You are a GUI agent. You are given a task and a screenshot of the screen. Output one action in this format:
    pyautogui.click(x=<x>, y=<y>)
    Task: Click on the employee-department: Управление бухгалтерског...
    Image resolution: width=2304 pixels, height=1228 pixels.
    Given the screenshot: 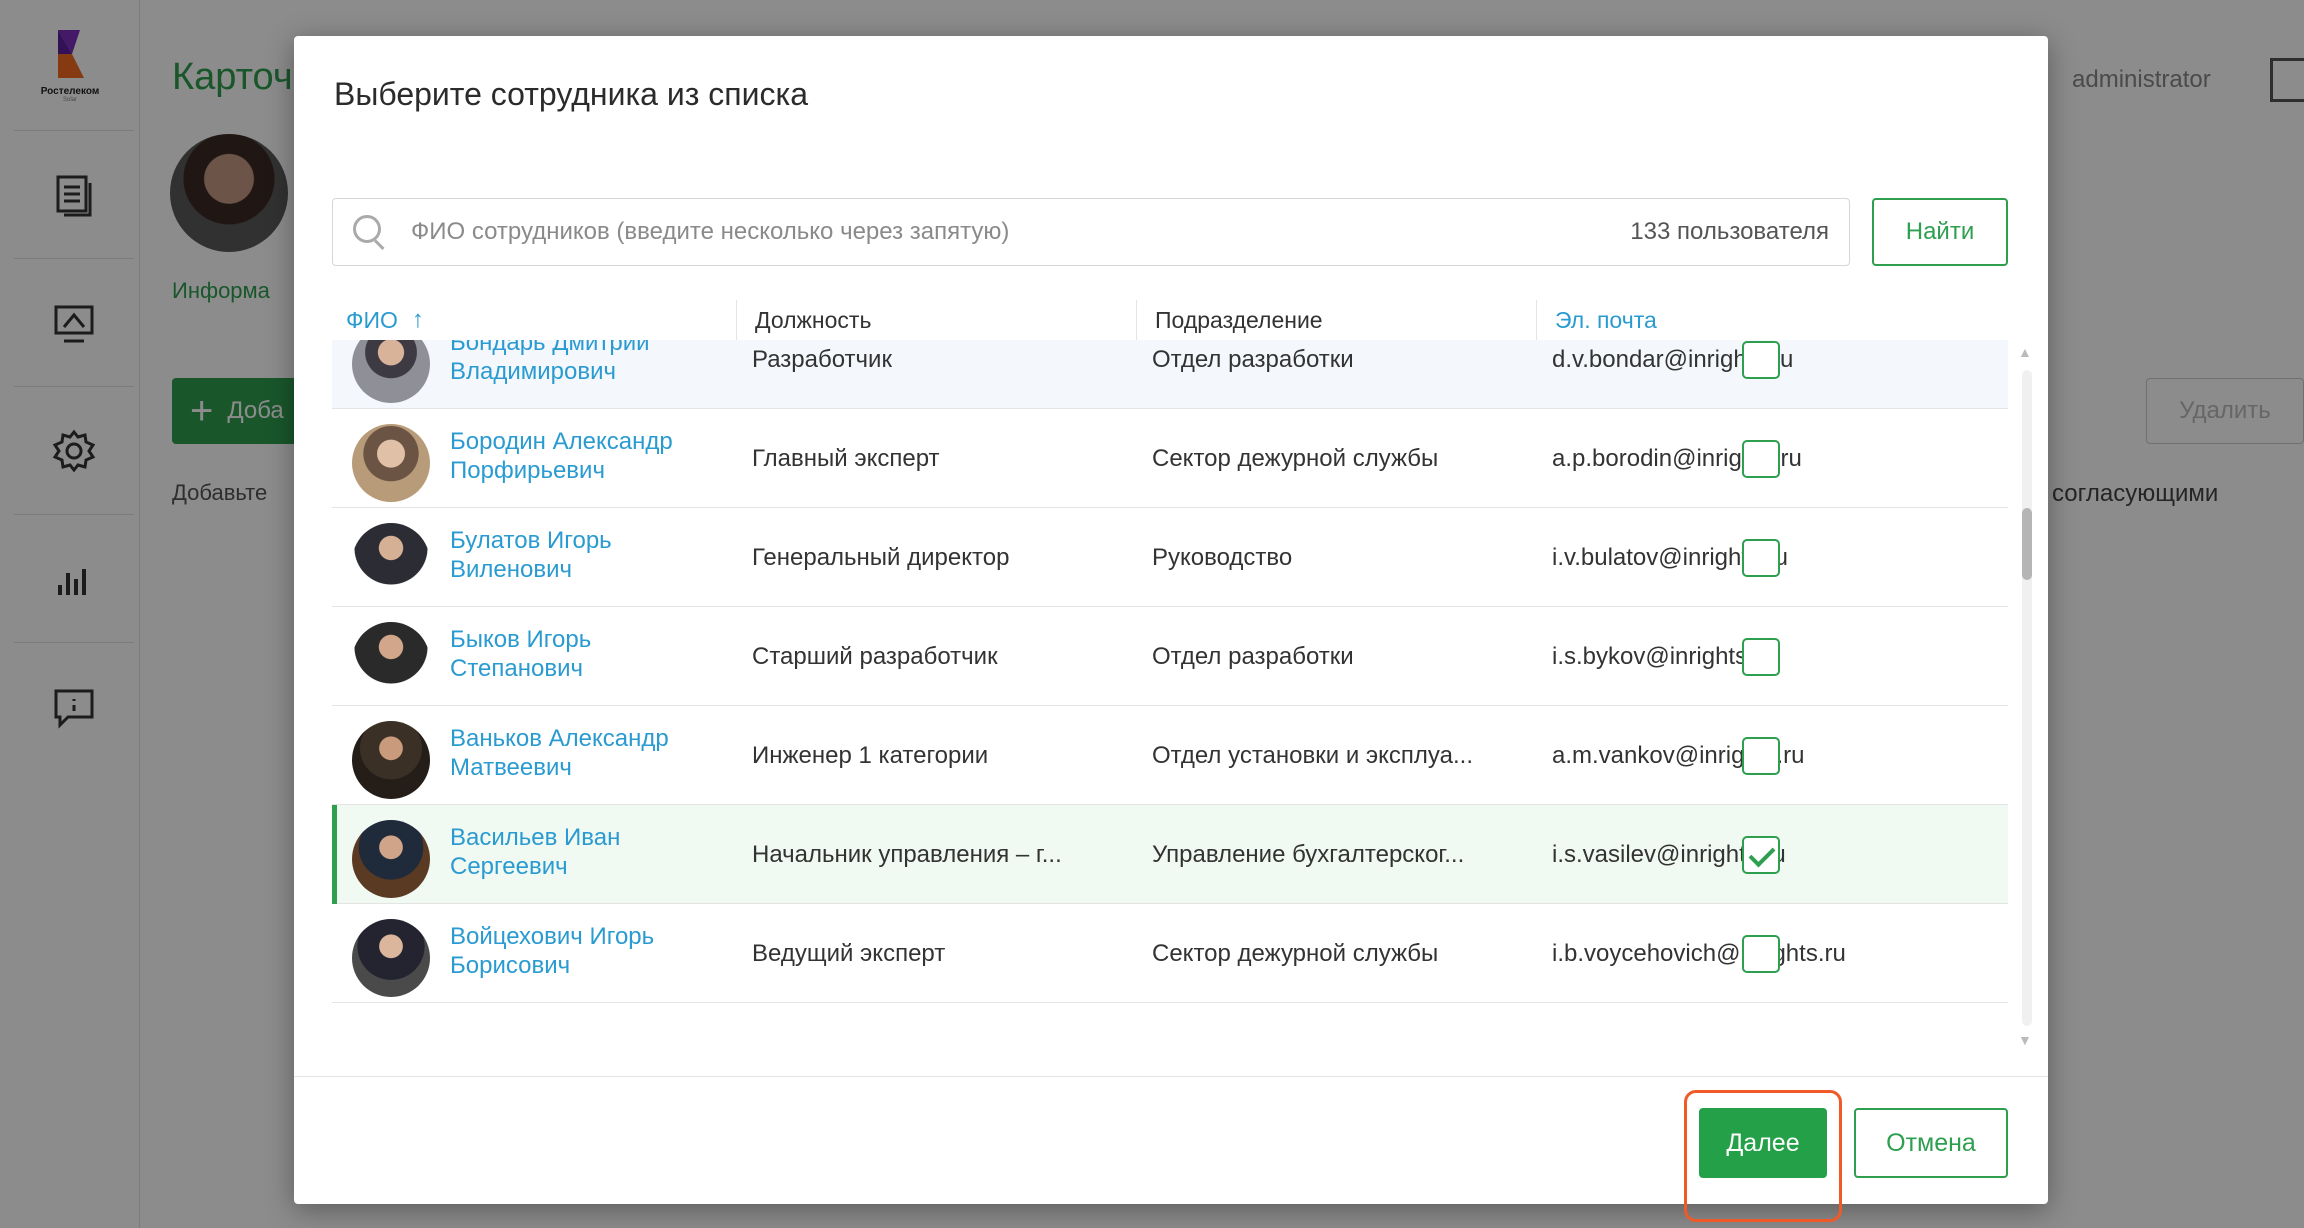 What is the action you would take?
    pyautogui.click(x=1308, y=854)
    